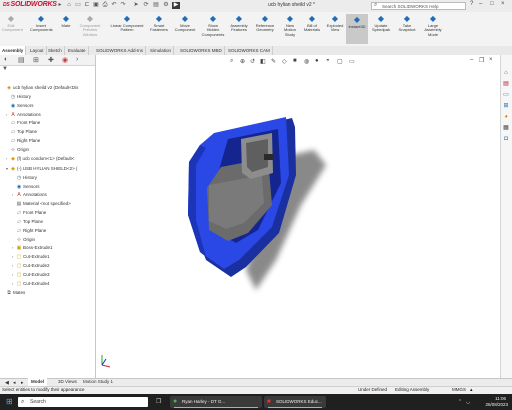  Describe the element at coordinates (36, 60) in the screenshot. I see `configuration-manager-icon: ⊞` at that location.